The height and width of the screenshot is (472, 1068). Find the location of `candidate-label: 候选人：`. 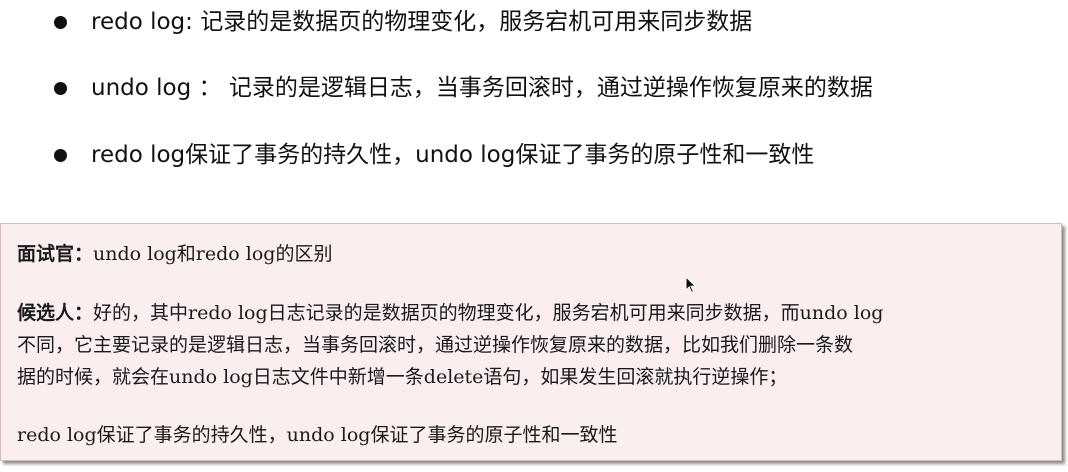

candidate-label: 候选人： is located at coordinates (55, 313).